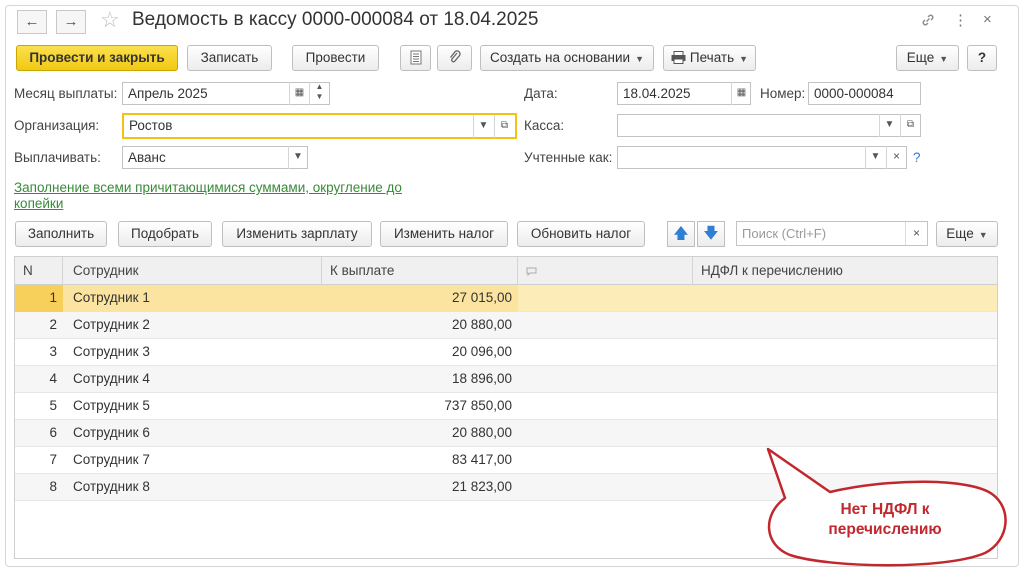 The image size is (1024, 572). I want to click on row-number: 6, so click(53, 432).